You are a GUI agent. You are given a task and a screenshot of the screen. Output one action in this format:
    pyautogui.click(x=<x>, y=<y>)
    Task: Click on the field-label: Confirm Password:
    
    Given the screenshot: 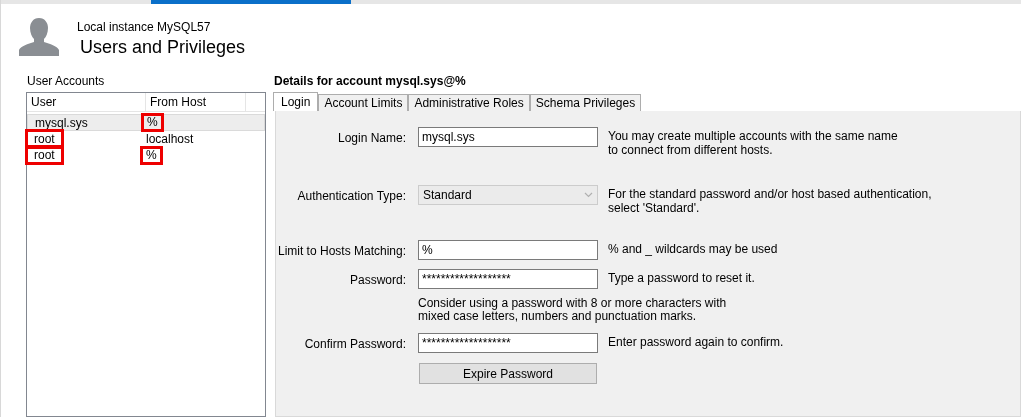 What is the action you would take?
    pyautogui.click(x=354, y=343)
    